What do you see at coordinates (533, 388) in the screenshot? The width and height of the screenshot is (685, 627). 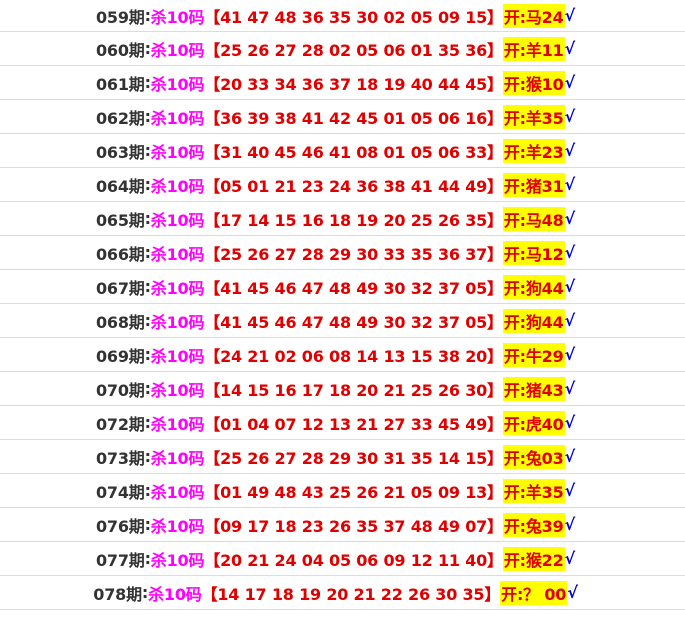 I see `result-badge: 开:猪43` at bounding box center [533, 388].